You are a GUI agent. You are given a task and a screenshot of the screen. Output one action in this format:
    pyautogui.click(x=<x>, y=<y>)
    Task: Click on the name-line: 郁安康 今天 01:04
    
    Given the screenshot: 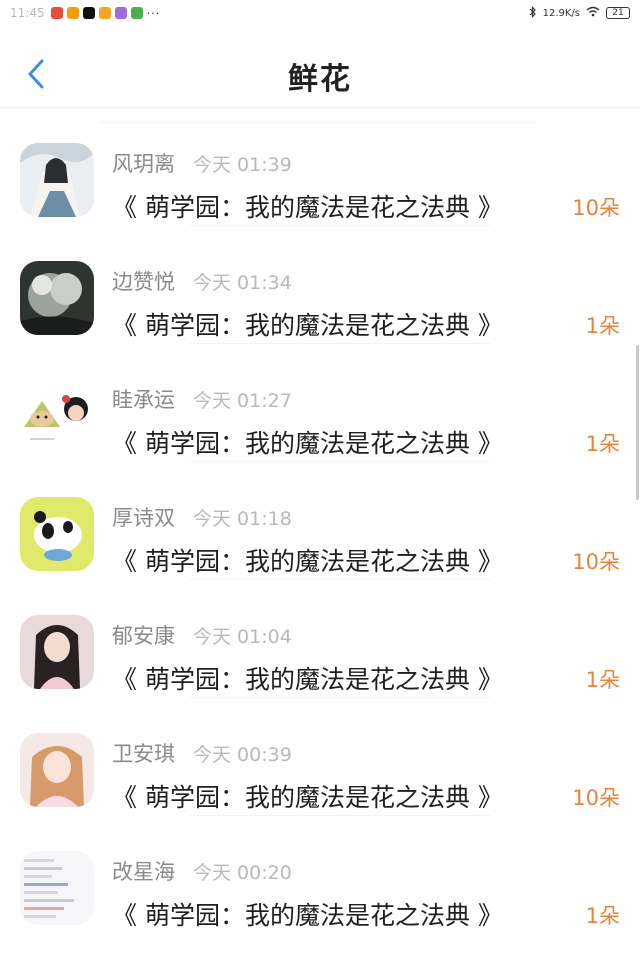 What is the action you would take?
    pyautogui.click(x=202, y=635)
    